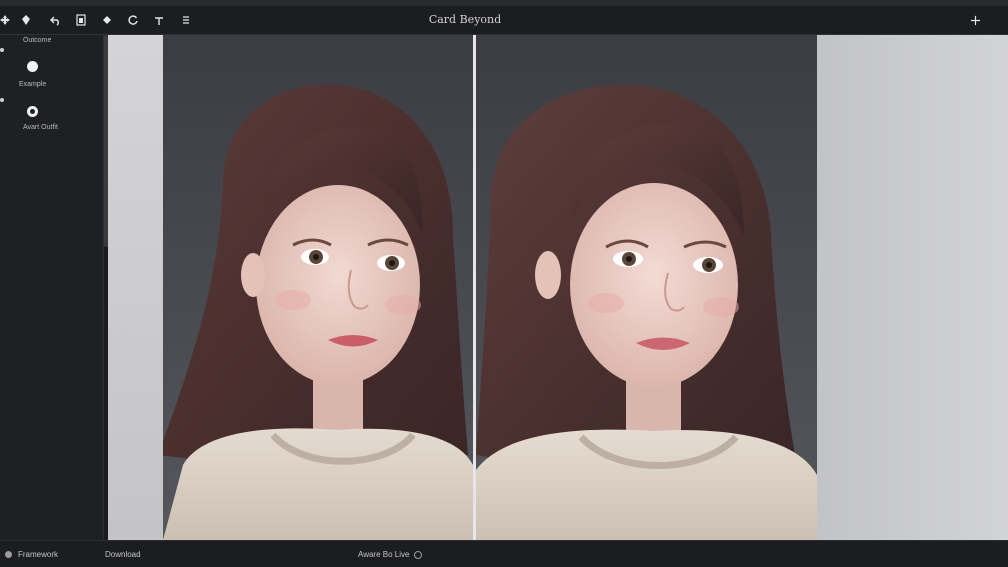 The width and height of the screenshot is (1008, 567). I want to click on plus-icon, so click(975, 20).